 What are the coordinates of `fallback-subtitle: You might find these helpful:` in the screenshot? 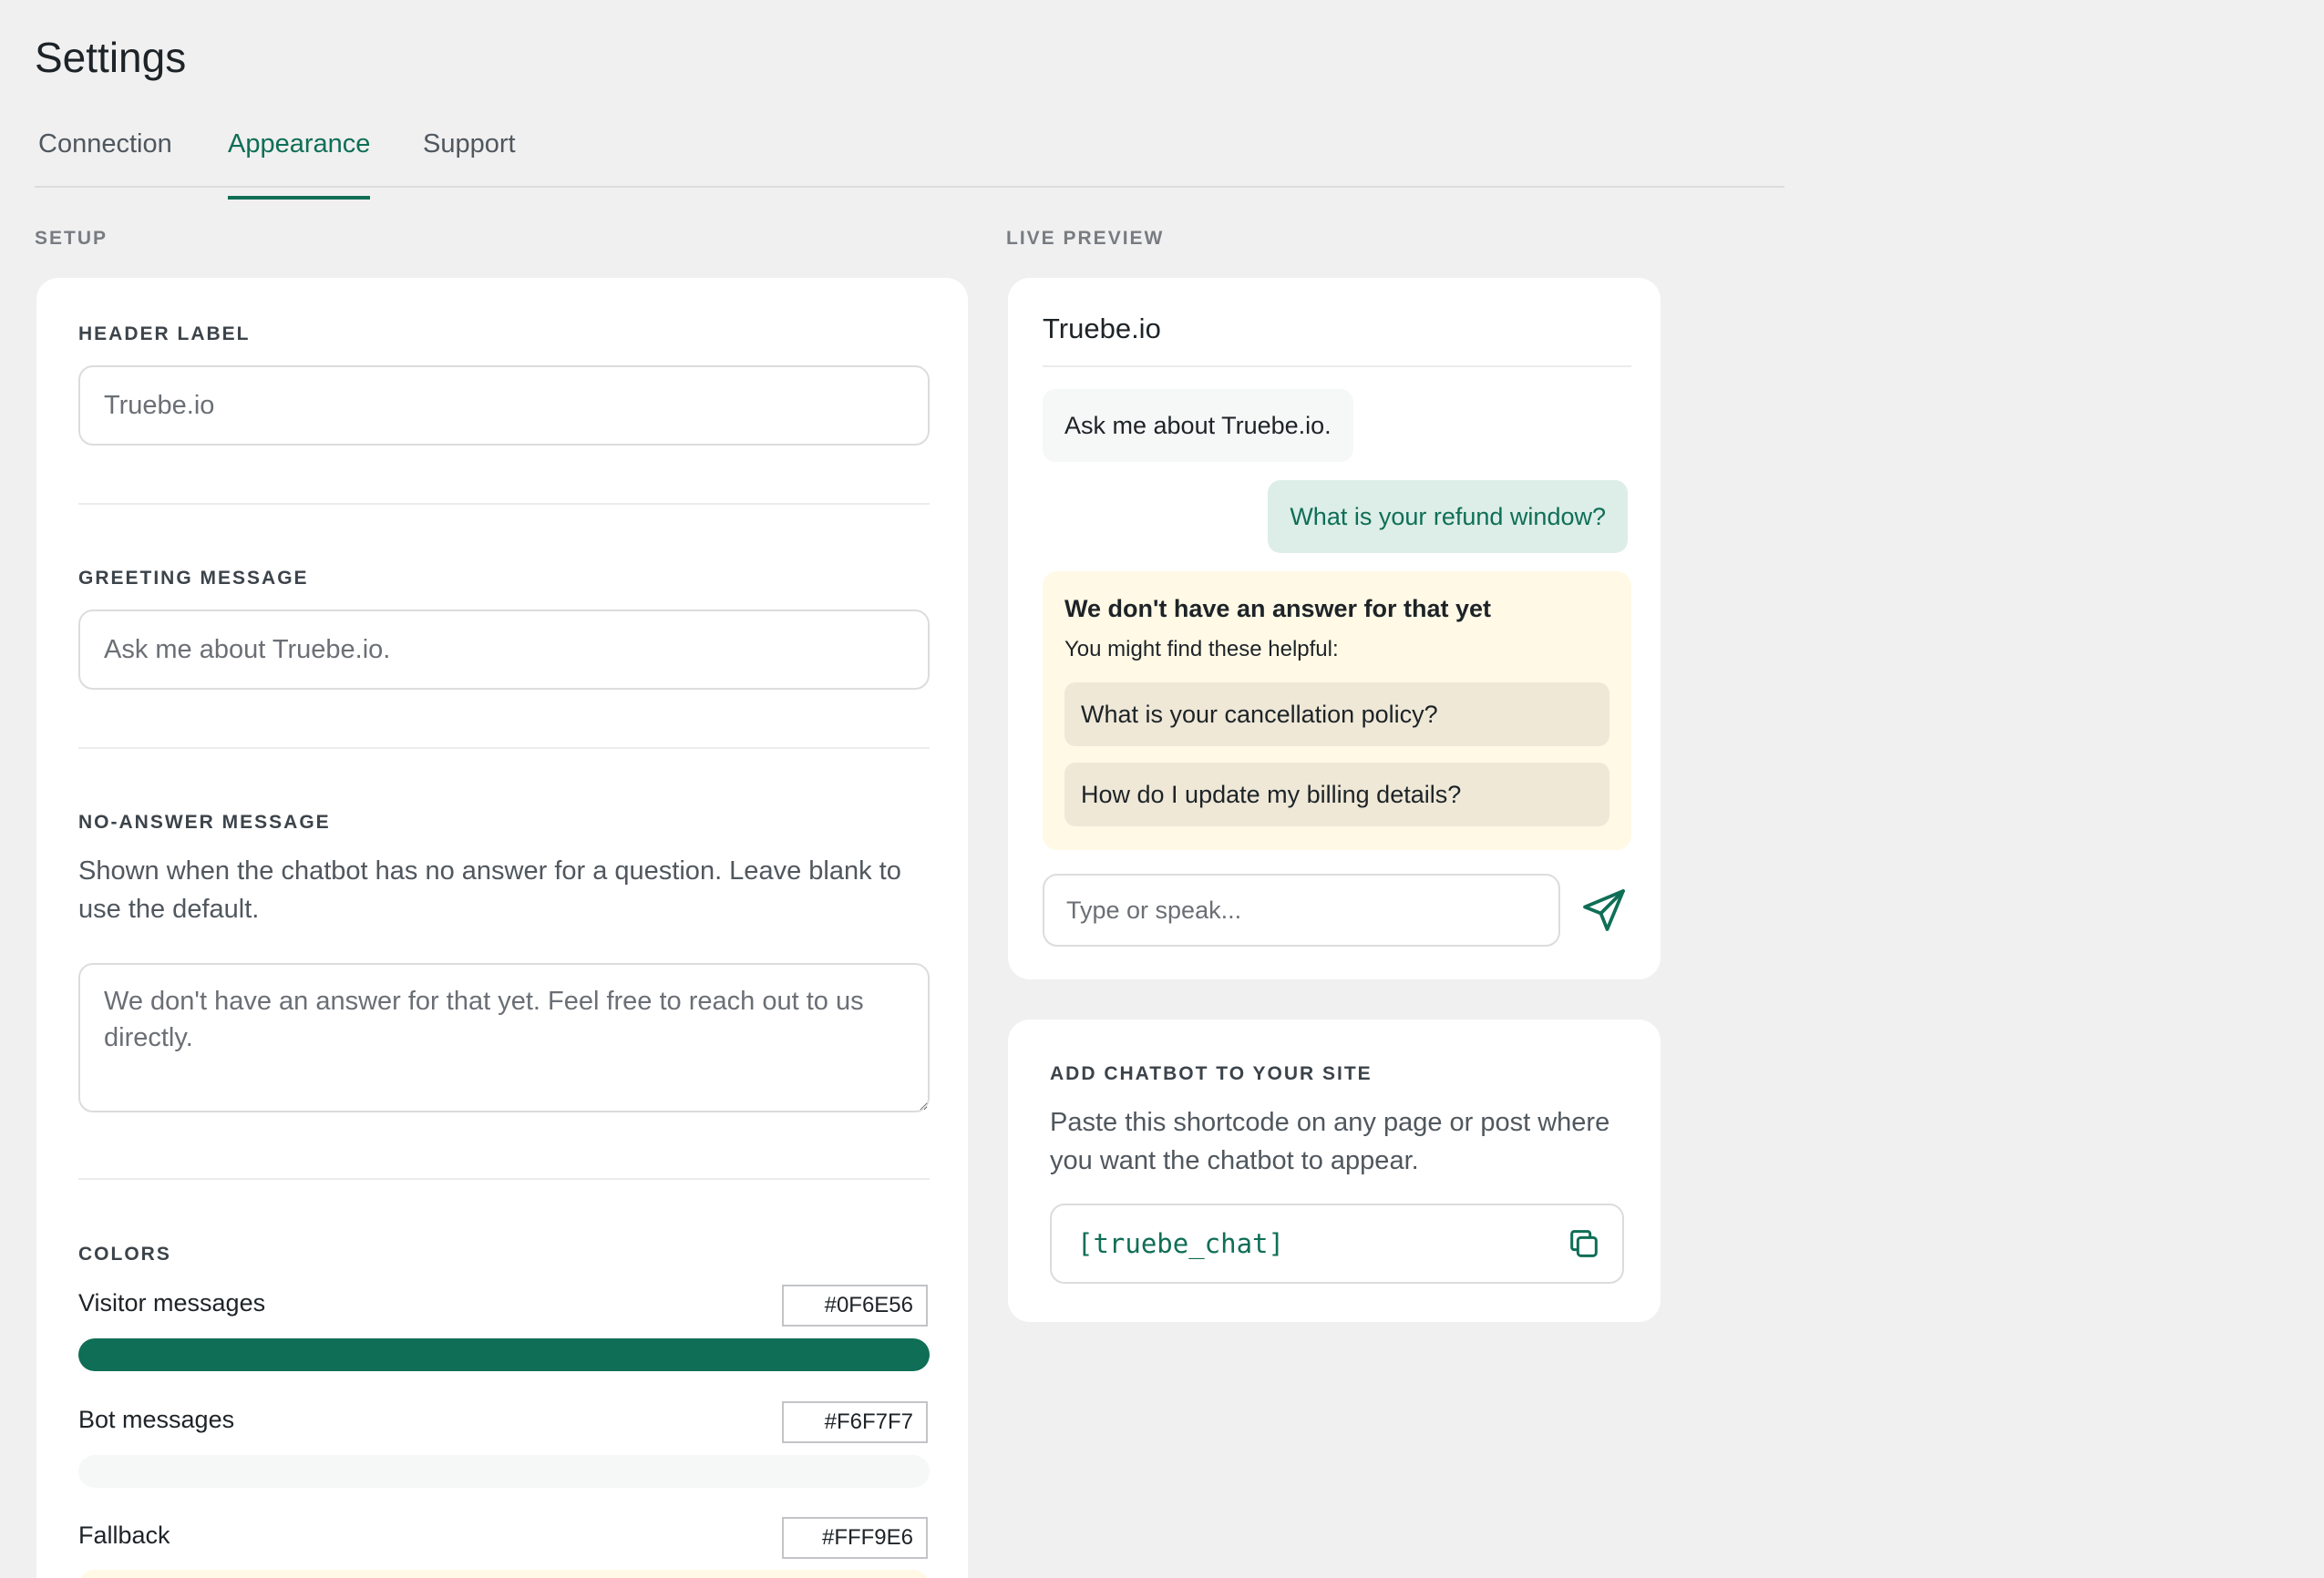 It's located at (1201, 649).